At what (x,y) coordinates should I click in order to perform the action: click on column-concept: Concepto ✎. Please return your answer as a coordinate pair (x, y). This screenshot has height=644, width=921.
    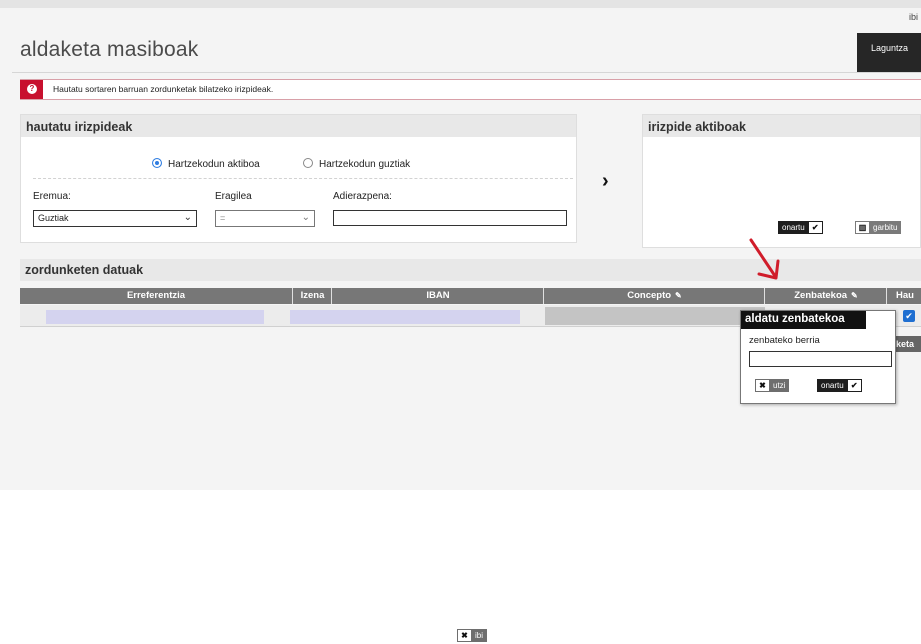
    Looking at the image, I should click on (655, 296).